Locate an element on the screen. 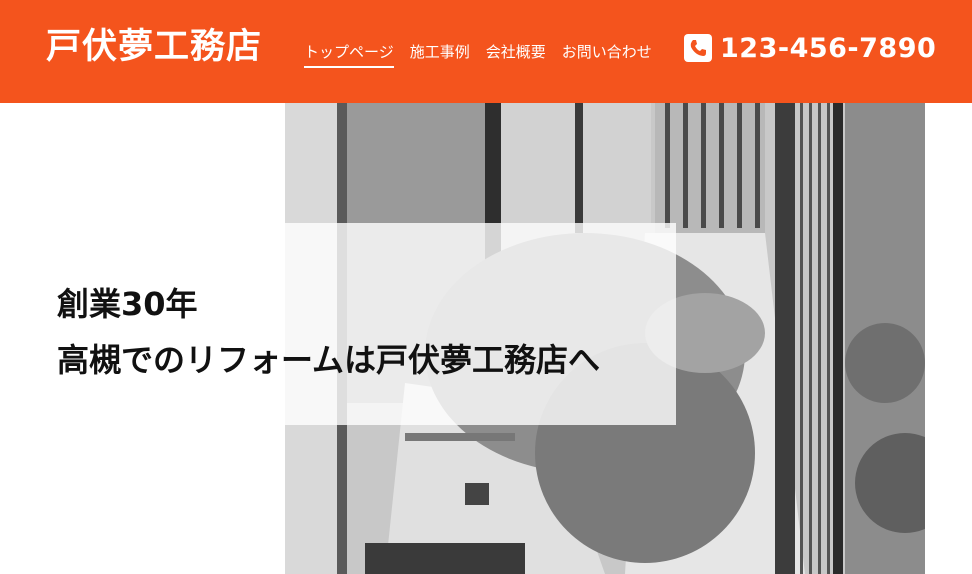 The height and width of the screenshot is (574, 972). hero-headline: 創業30年 高槻でのリフォームは戸伏夢工務店へ is located at coordinates (328, 332).